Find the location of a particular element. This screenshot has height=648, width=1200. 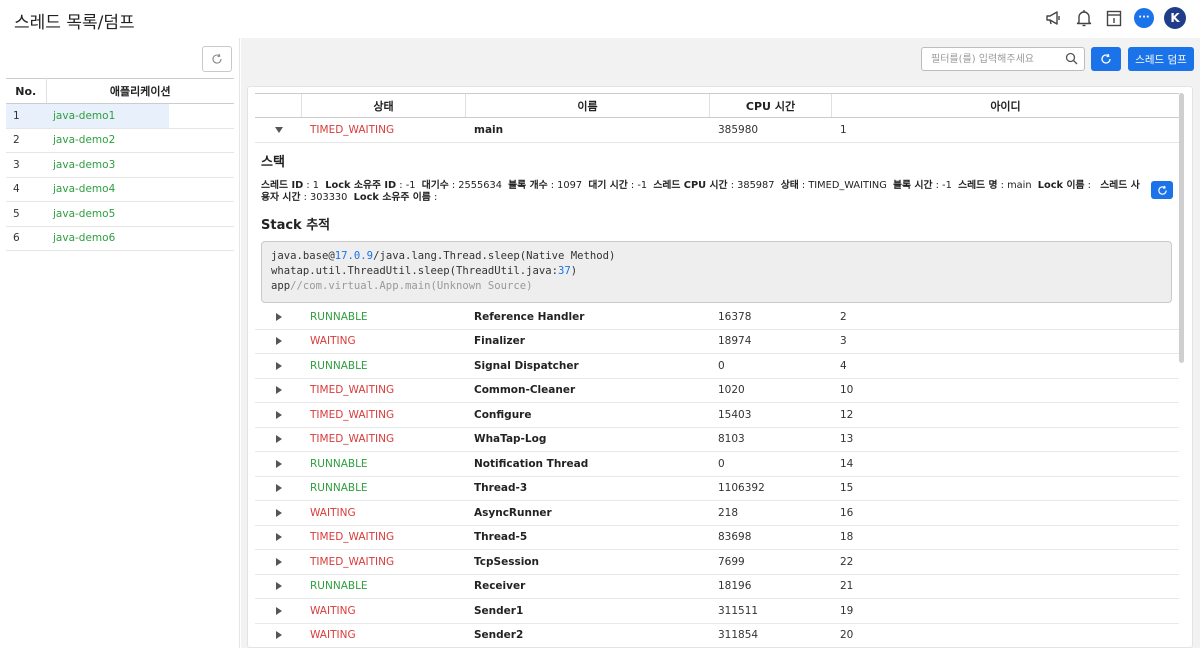

table-row: TIMED_WAITING TcpSession 7699 22 is located at coordinates (717, 562).